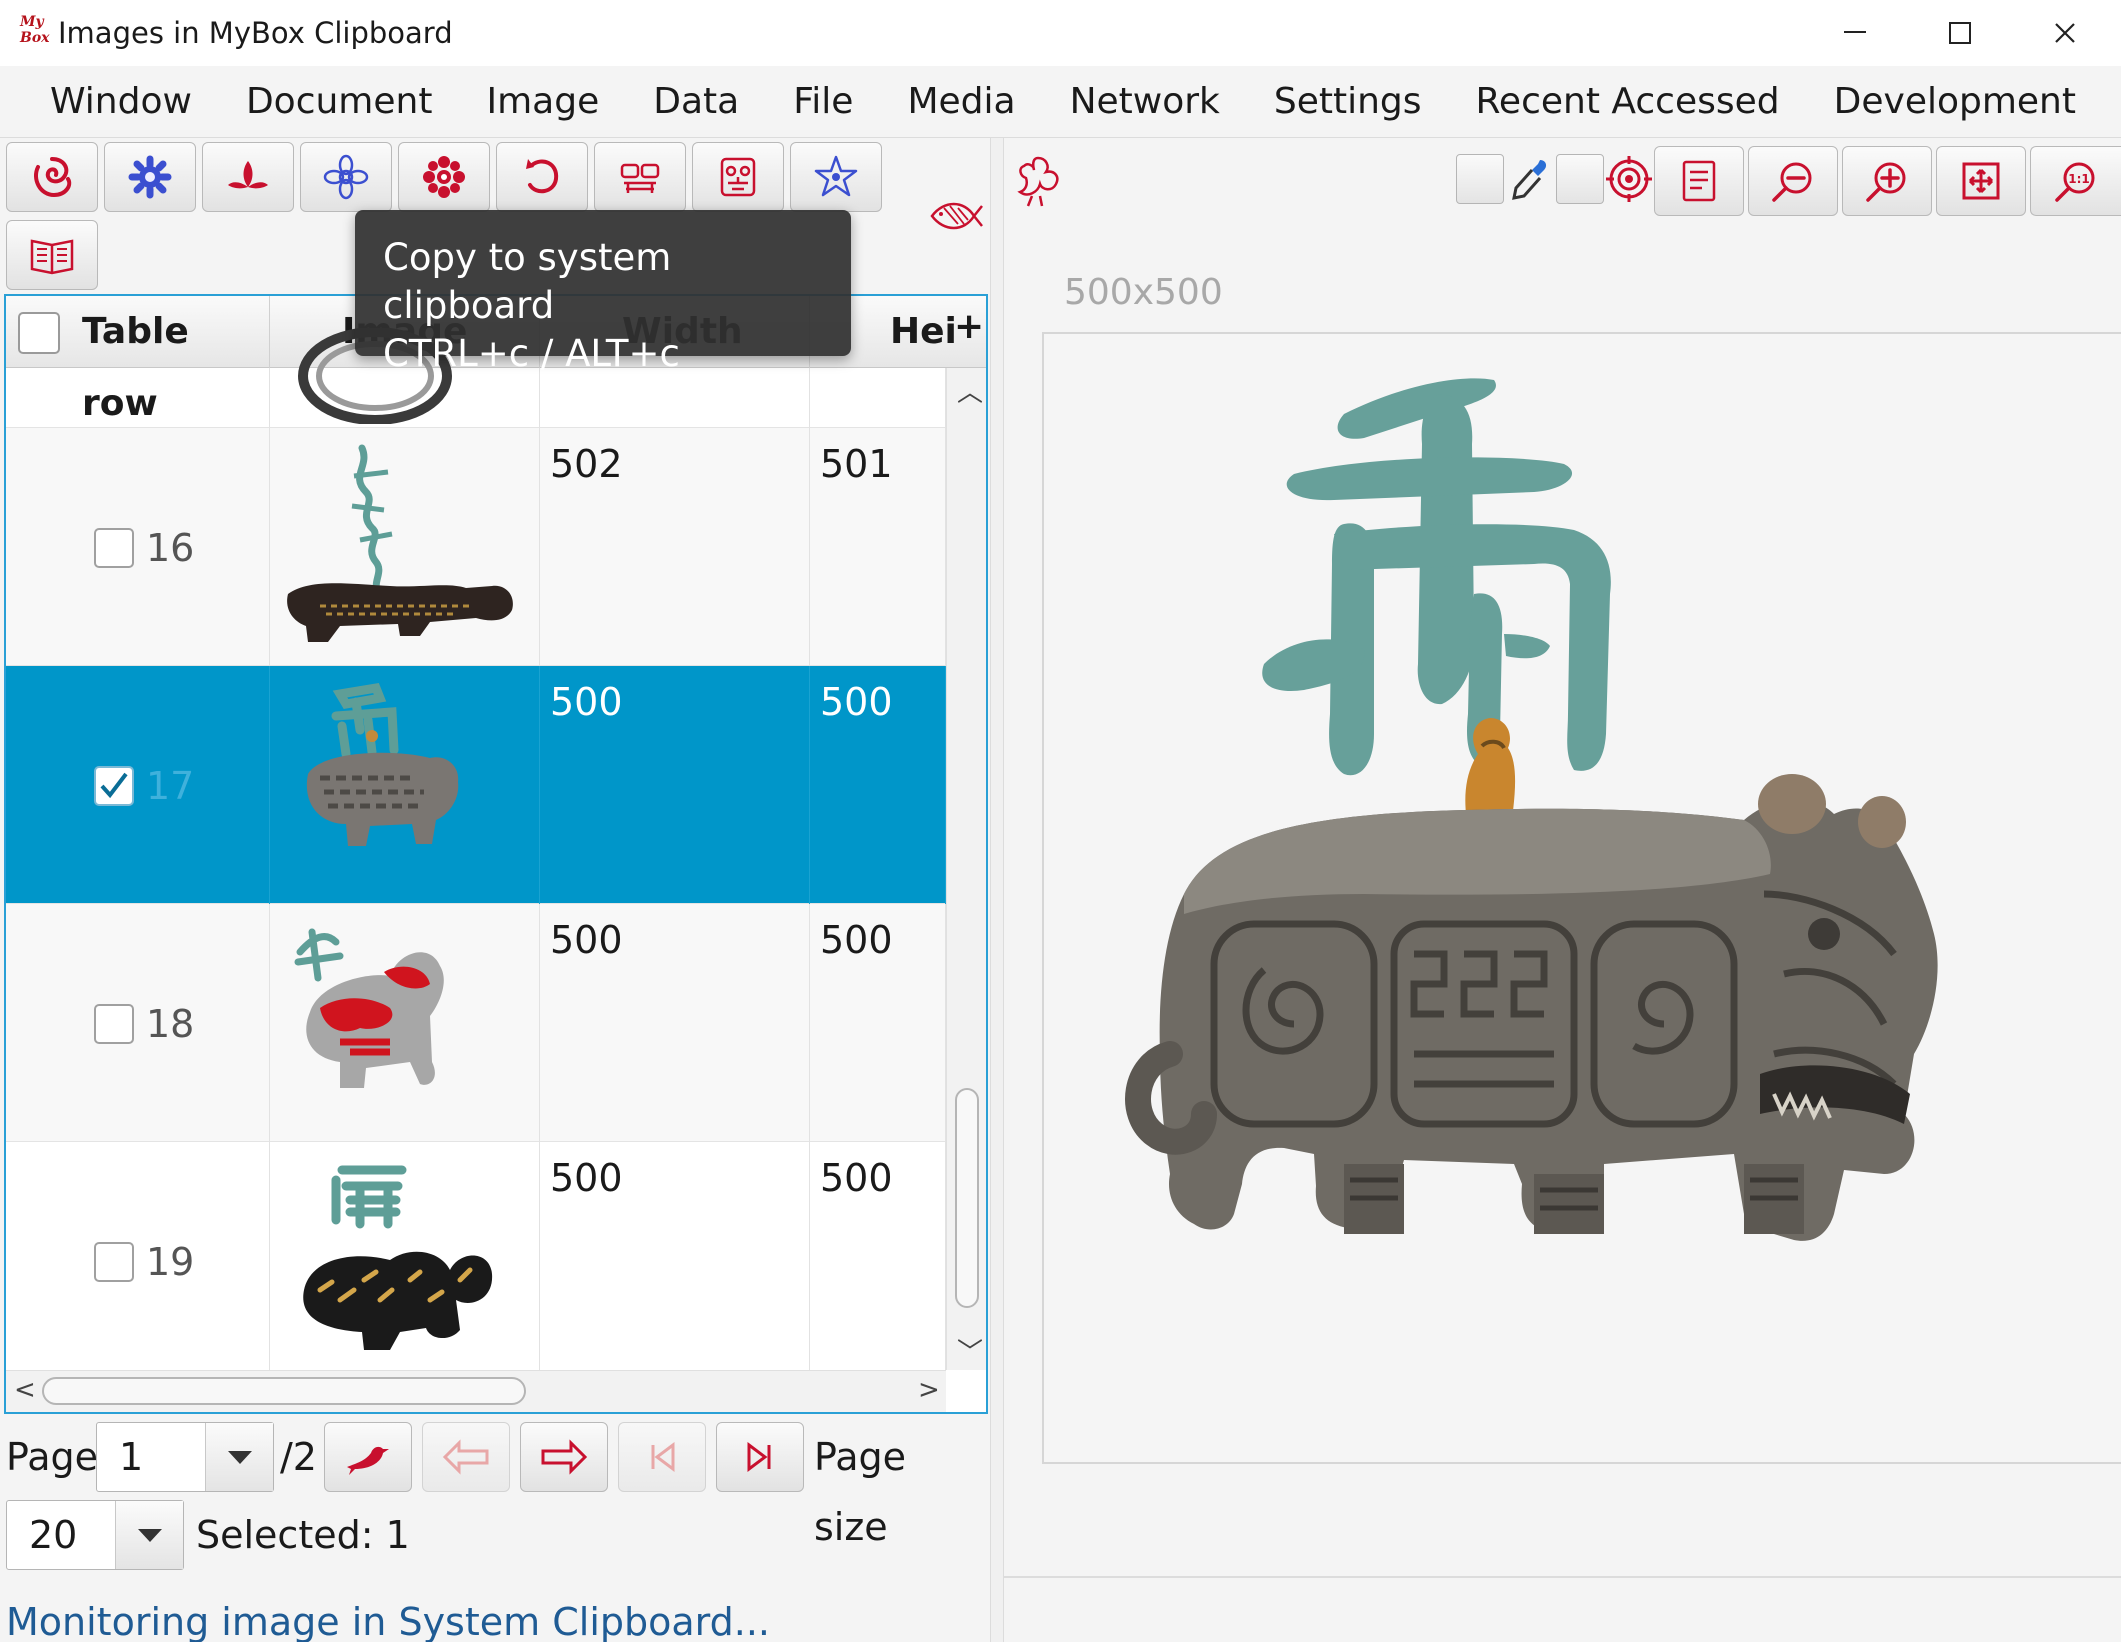 This screenshot has height=1642, width=2121. I want to click on image-size-label: 500x500, so click(1143, 292).